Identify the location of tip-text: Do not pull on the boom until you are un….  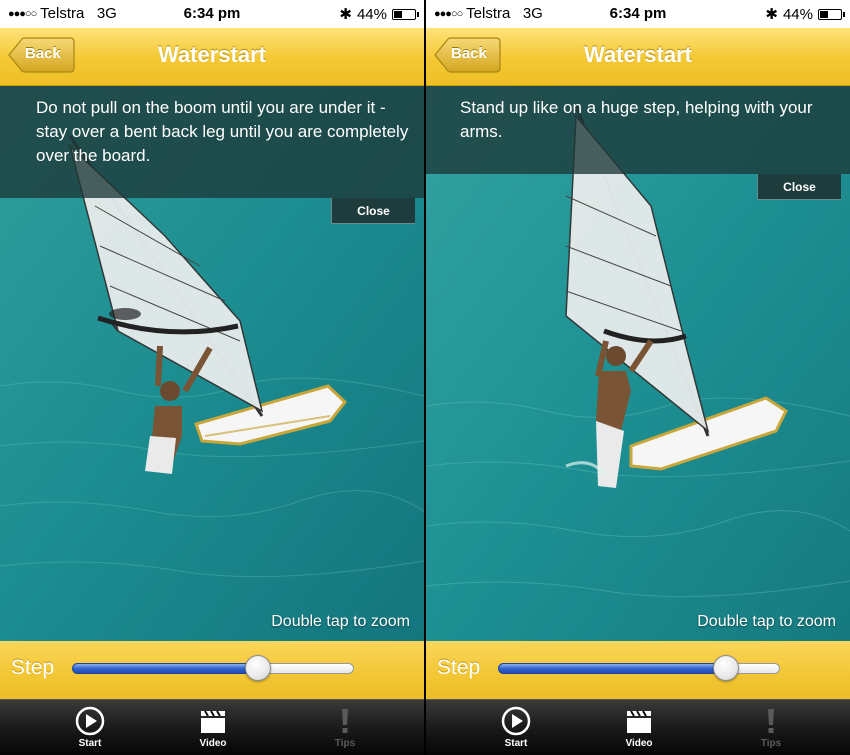
(222, 131).